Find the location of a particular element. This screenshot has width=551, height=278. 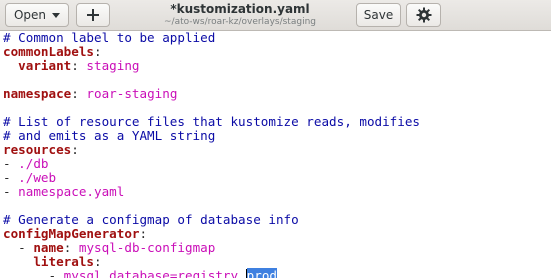

code-line-18: - mysql.database=registry_prod is located at coordinates (140, 273).